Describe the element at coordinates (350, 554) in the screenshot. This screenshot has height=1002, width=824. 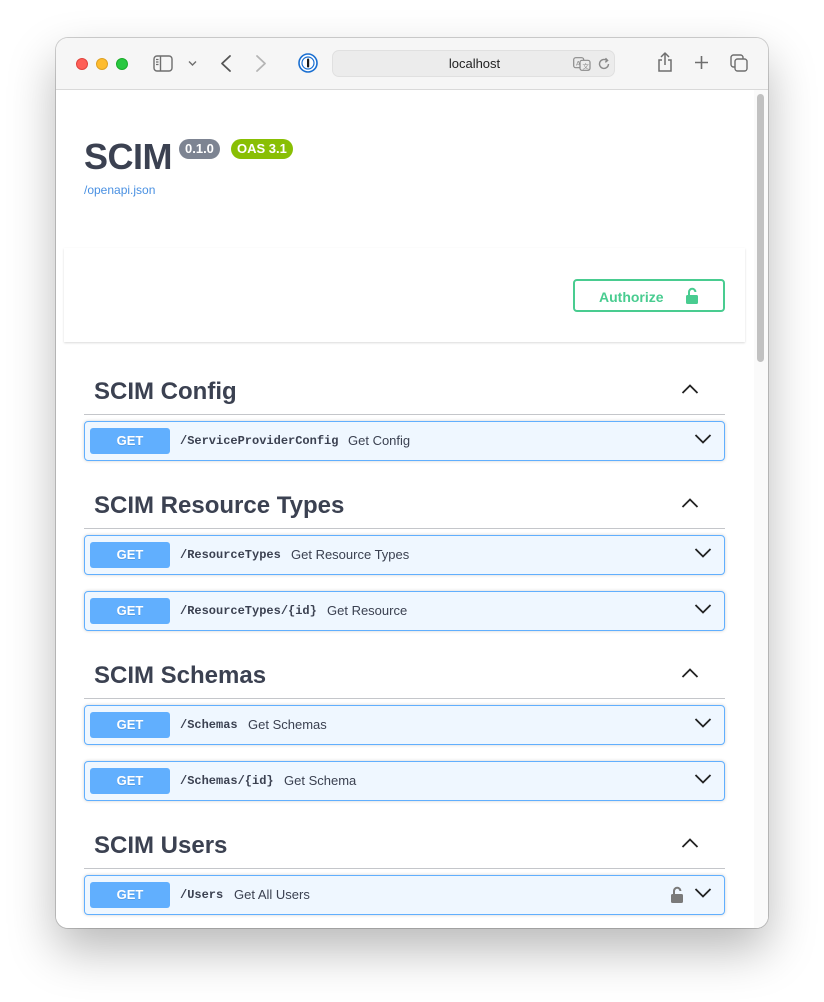
I see `operation-summary: Get Resource Types` at that location.